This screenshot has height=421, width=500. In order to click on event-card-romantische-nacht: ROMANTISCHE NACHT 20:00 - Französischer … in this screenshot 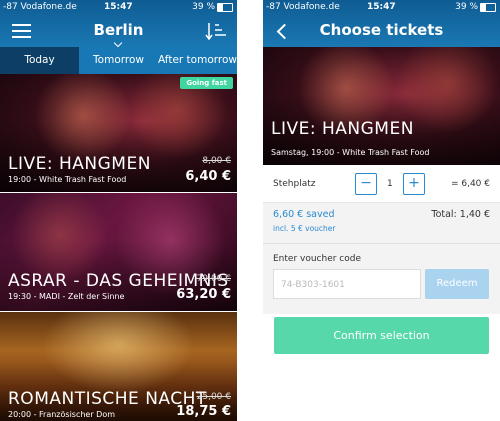, I will do `click(118, 366)`.